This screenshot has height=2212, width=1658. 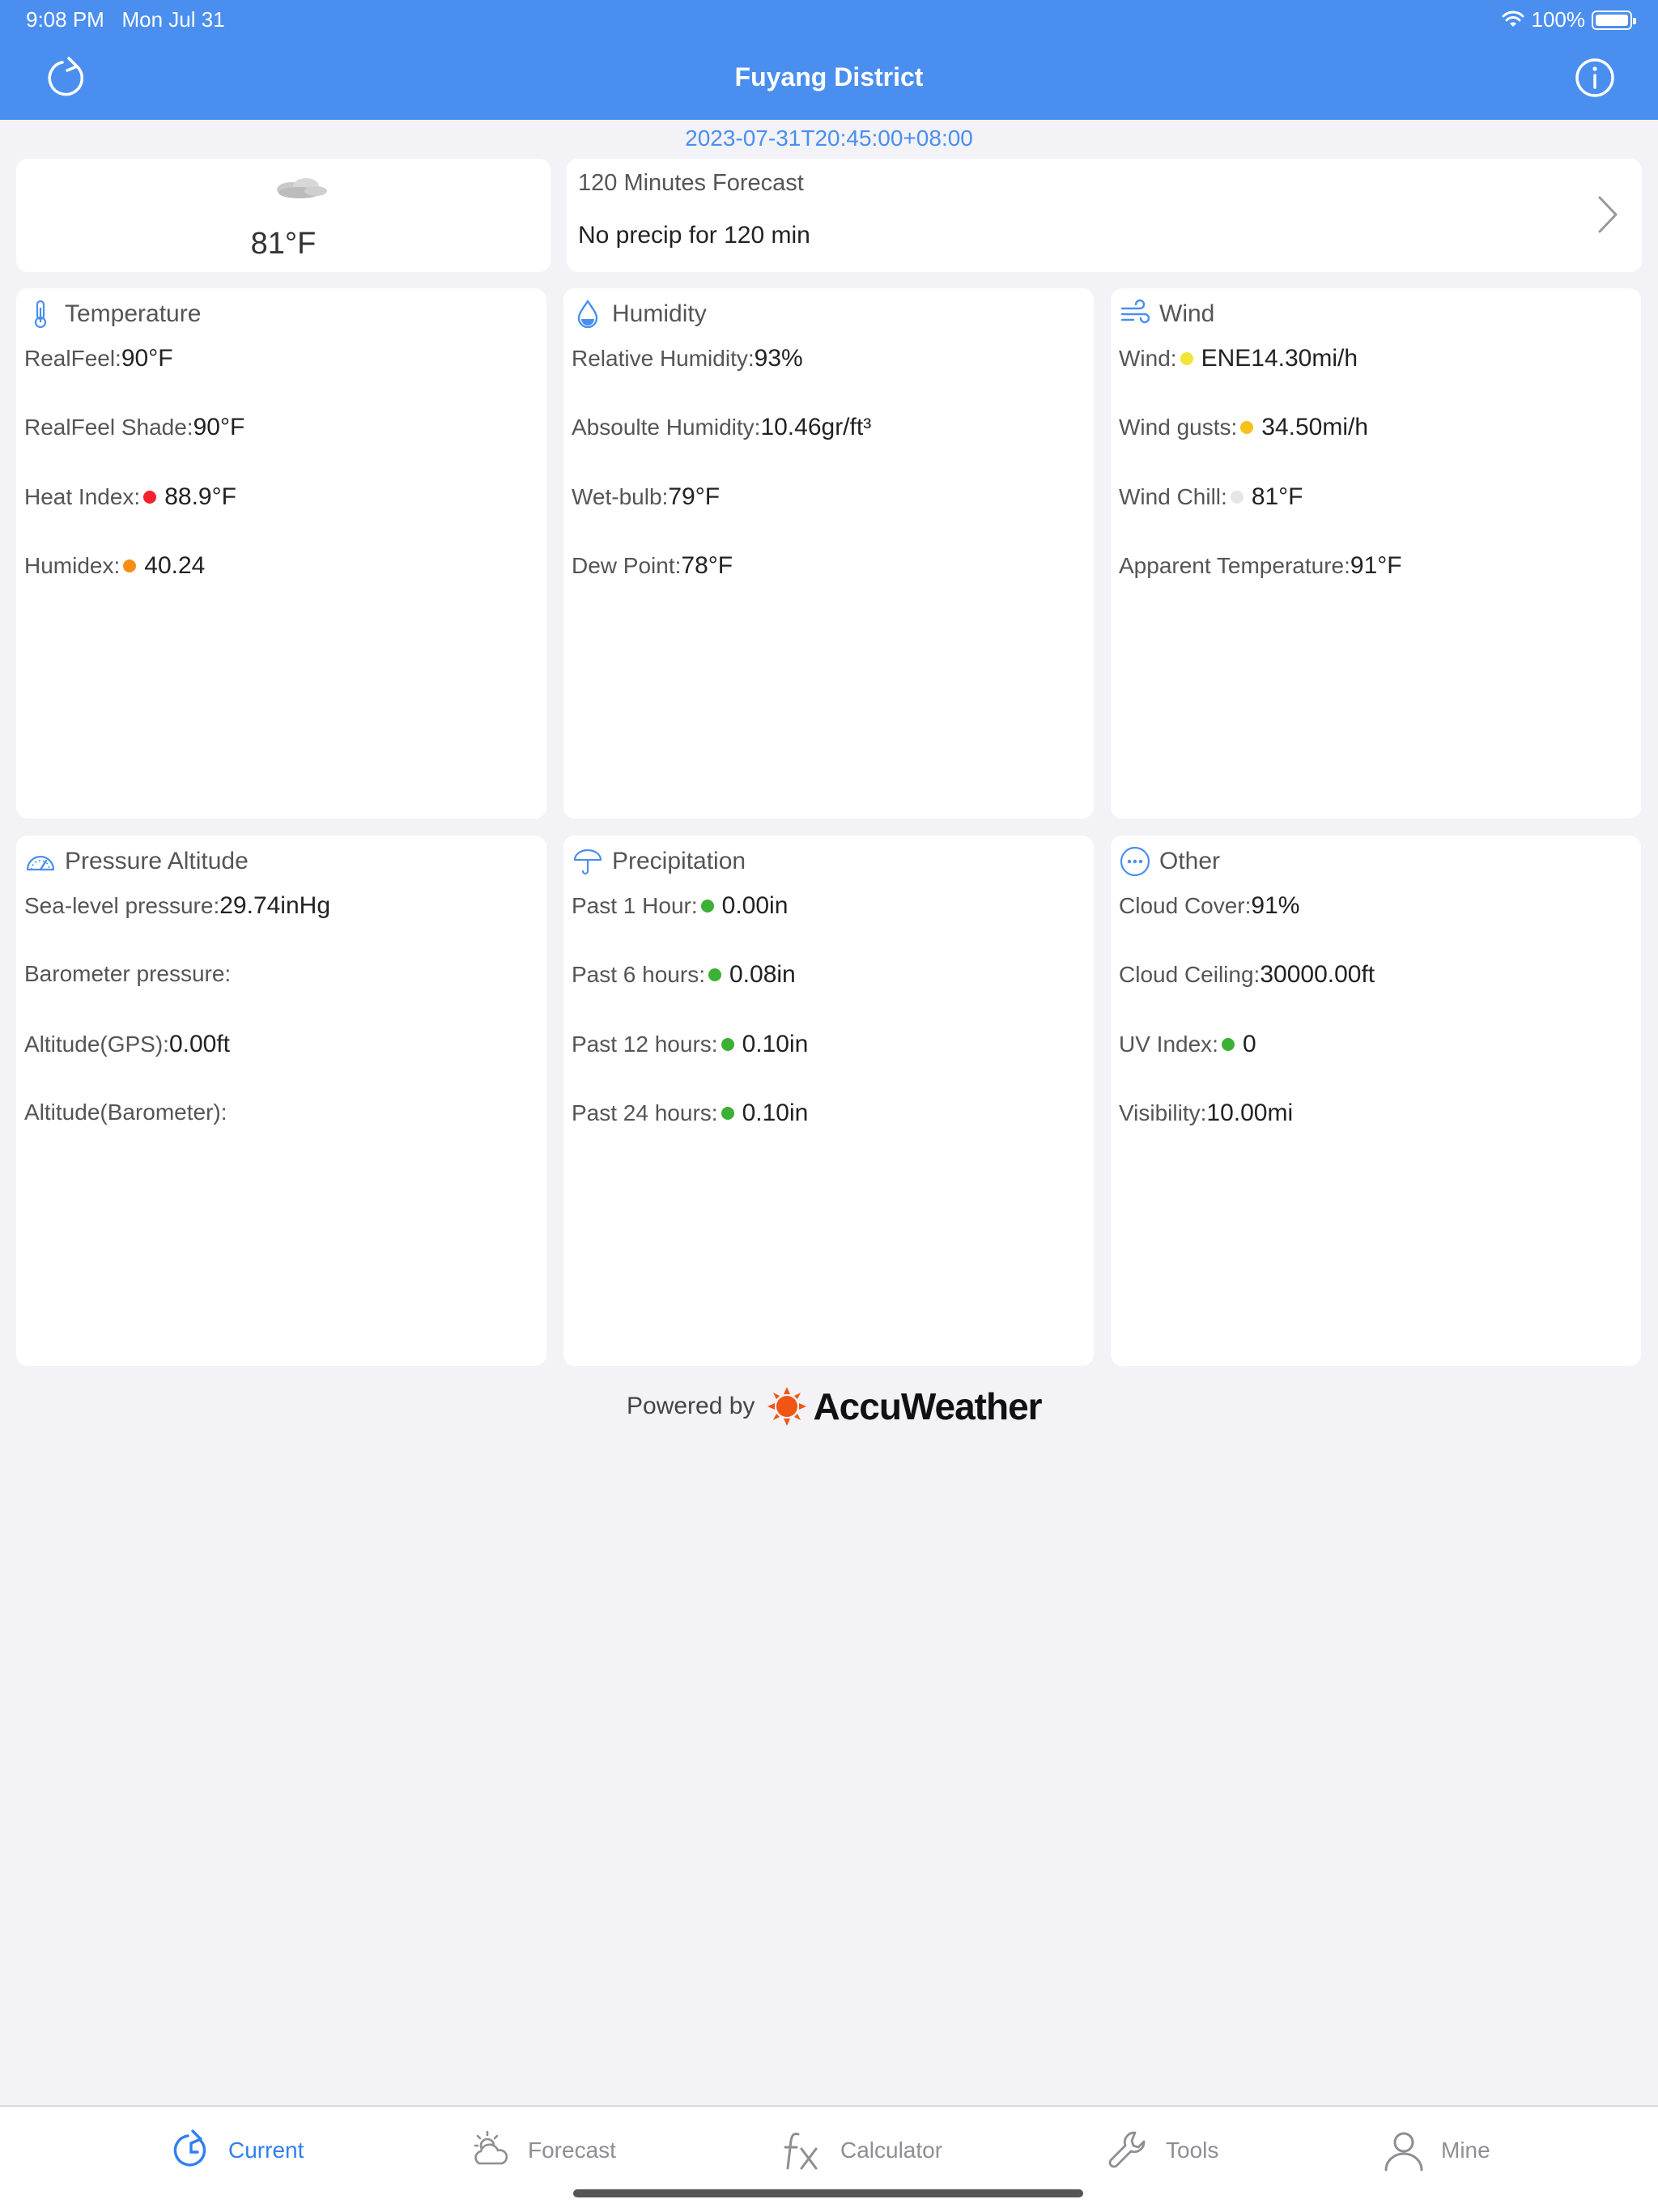 I want to click on panel-header: Temperature, so click(x=112, y=314).